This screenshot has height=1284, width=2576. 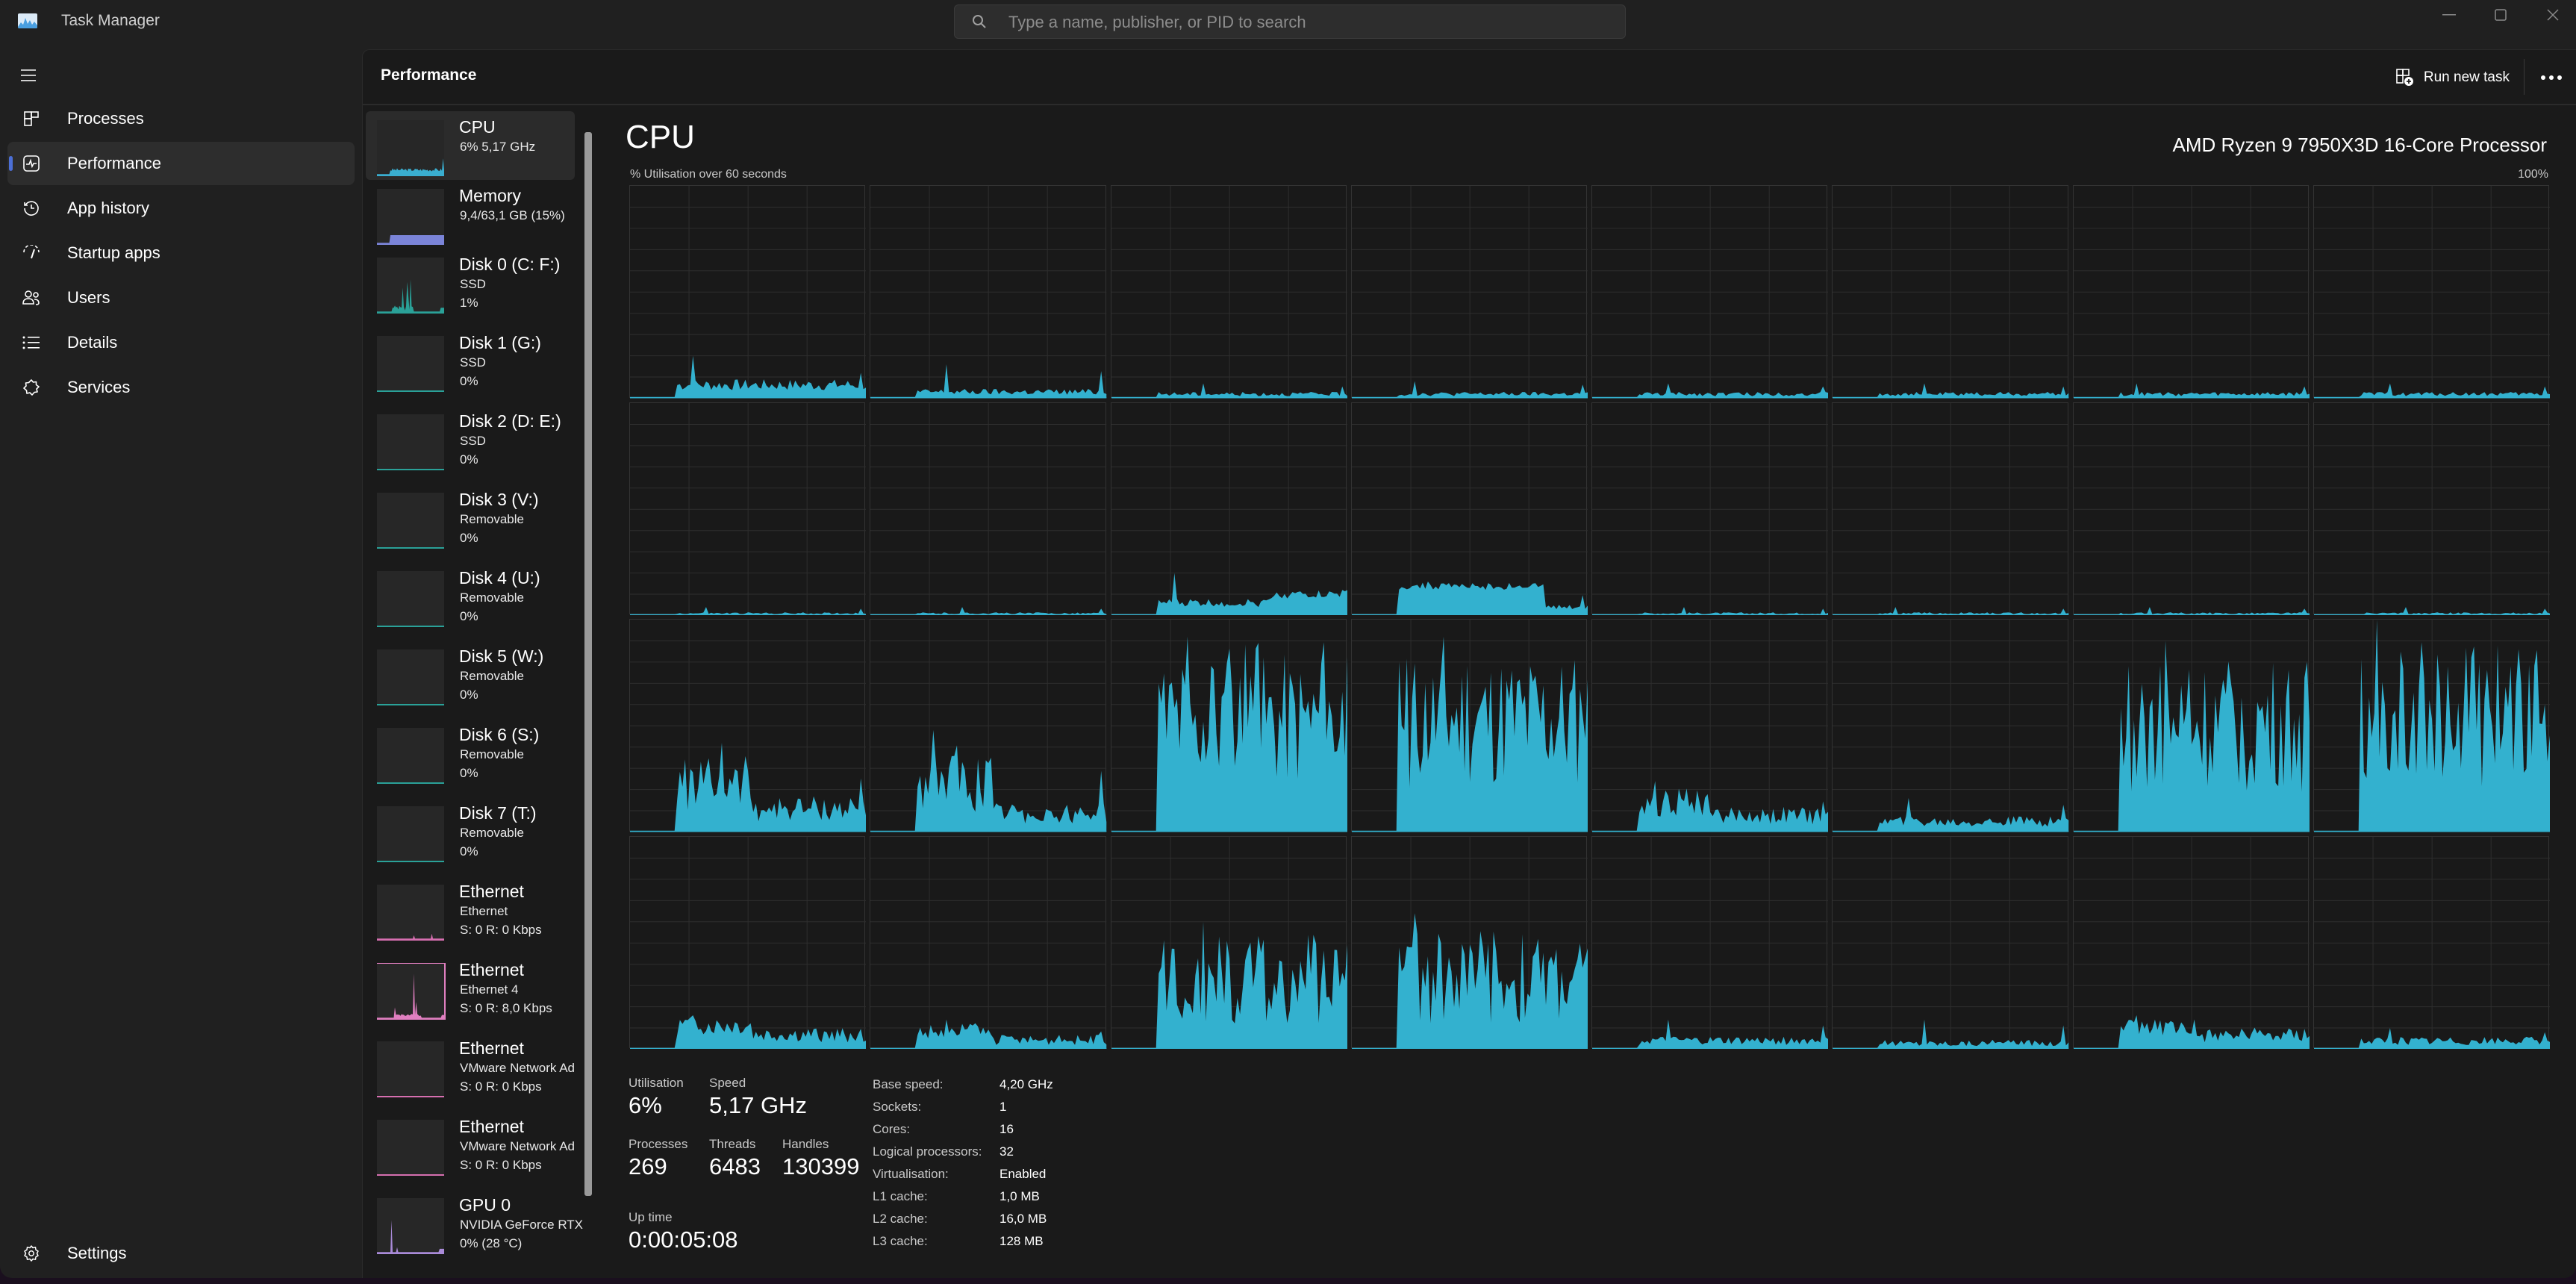 What do you see at coordinates (113, 252) in the screenshot?
I see `nav-label: Startup apps` at bounding box center [113, 252].